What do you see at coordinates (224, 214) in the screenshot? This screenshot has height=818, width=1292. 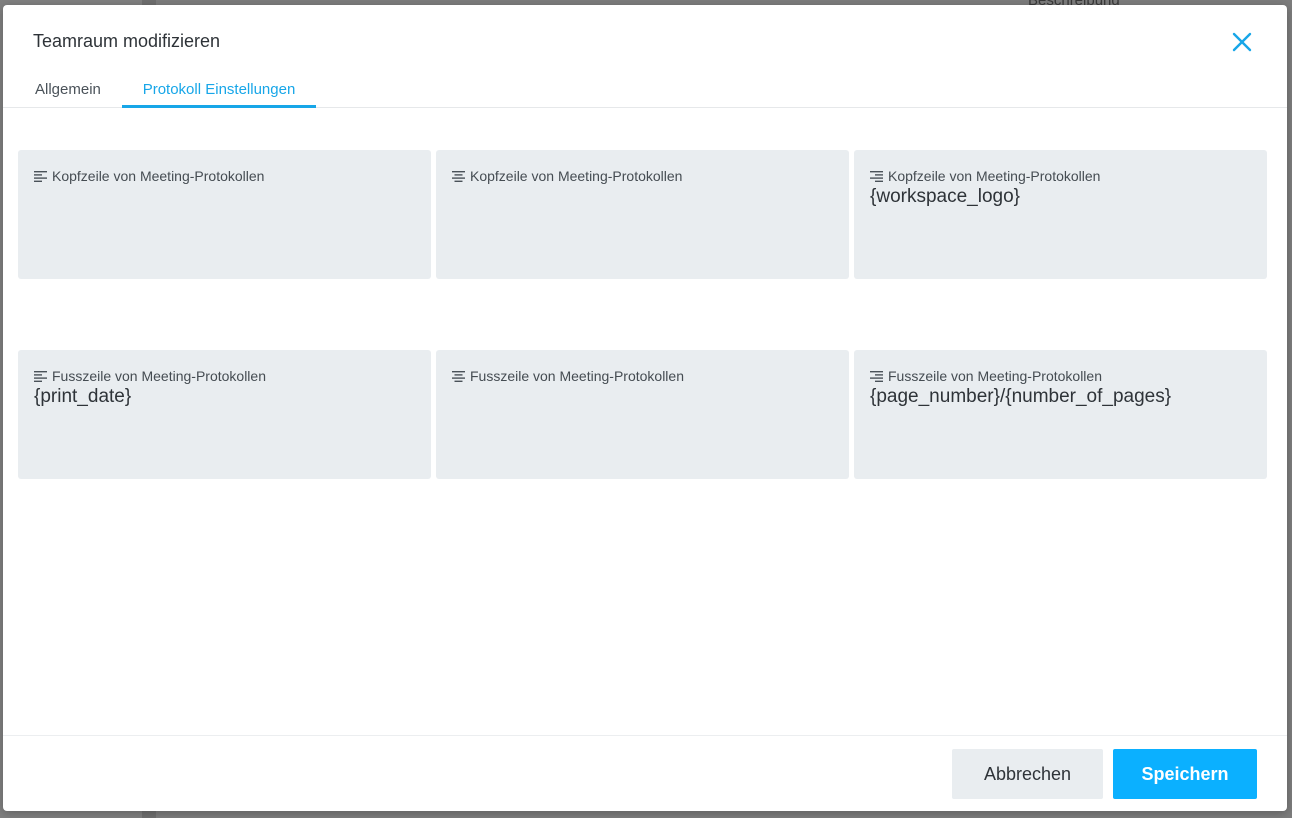 I see `header-left-card: Kopfzeile von Meeting-Protokollen` at bounding box center [224, 214].